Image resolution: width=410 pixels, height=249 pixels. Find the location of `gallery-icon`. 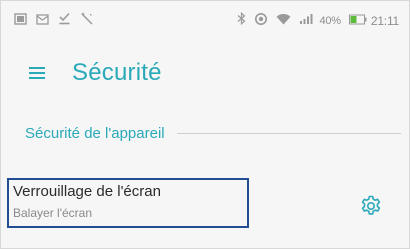

gallery-icon is located at coordinates (20, 21).